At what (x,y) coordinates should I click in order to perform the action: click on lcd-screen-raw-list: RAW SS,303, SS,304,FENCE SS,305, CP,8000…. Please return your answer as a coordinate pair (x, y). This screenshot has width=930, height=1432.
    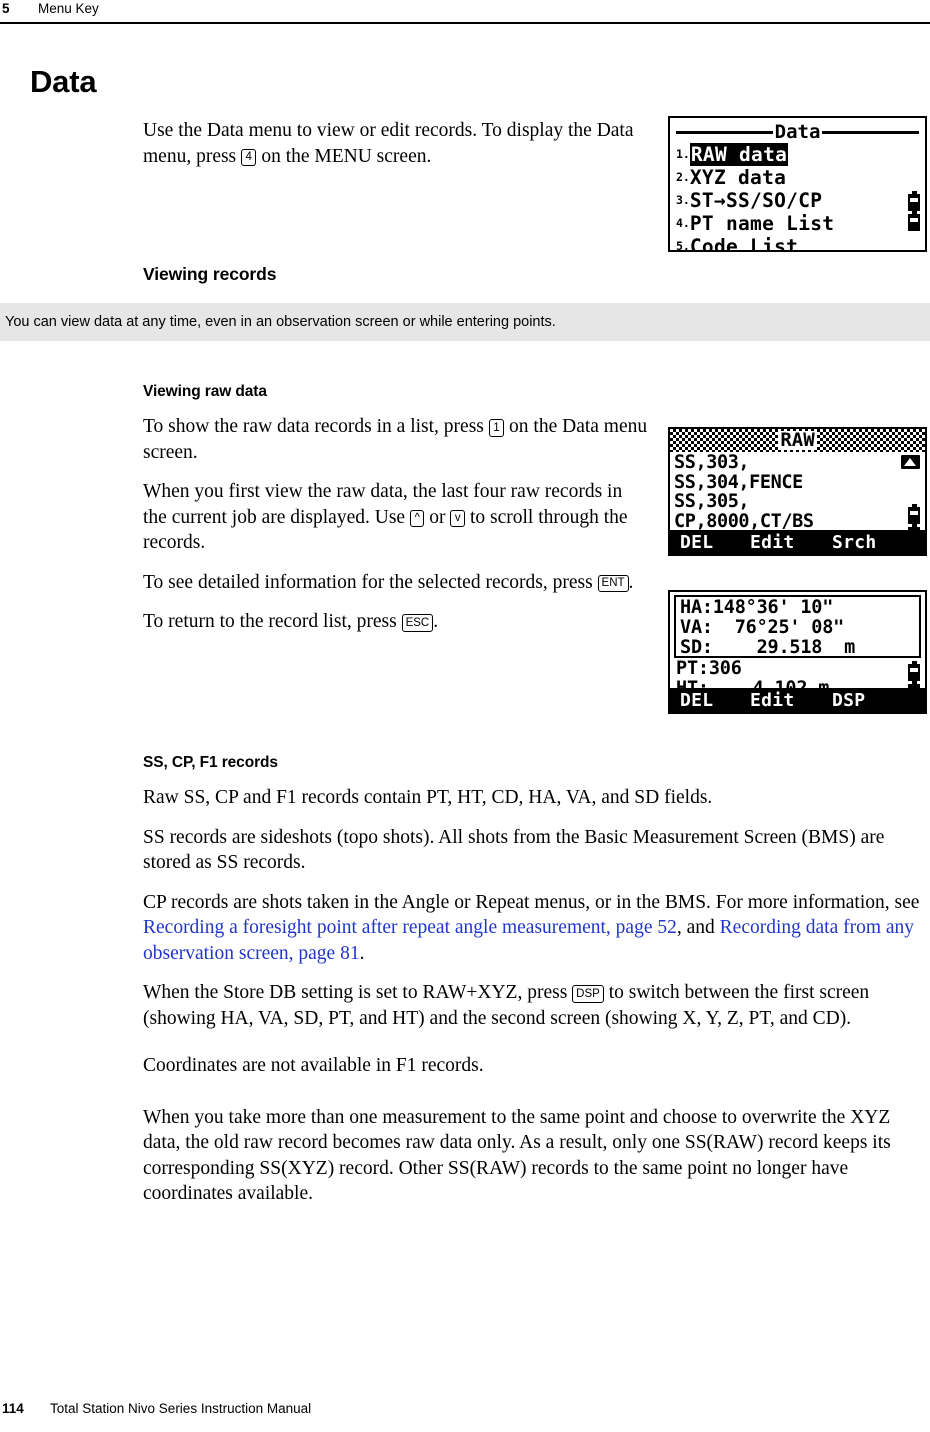
    Looking at the image, I should click on (797, 491).